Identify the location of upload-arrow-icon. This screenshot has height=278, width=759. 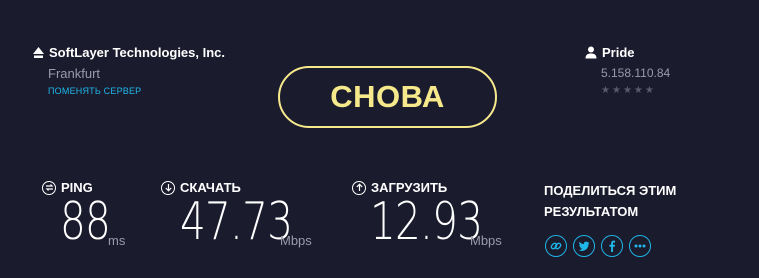
(359, 187).